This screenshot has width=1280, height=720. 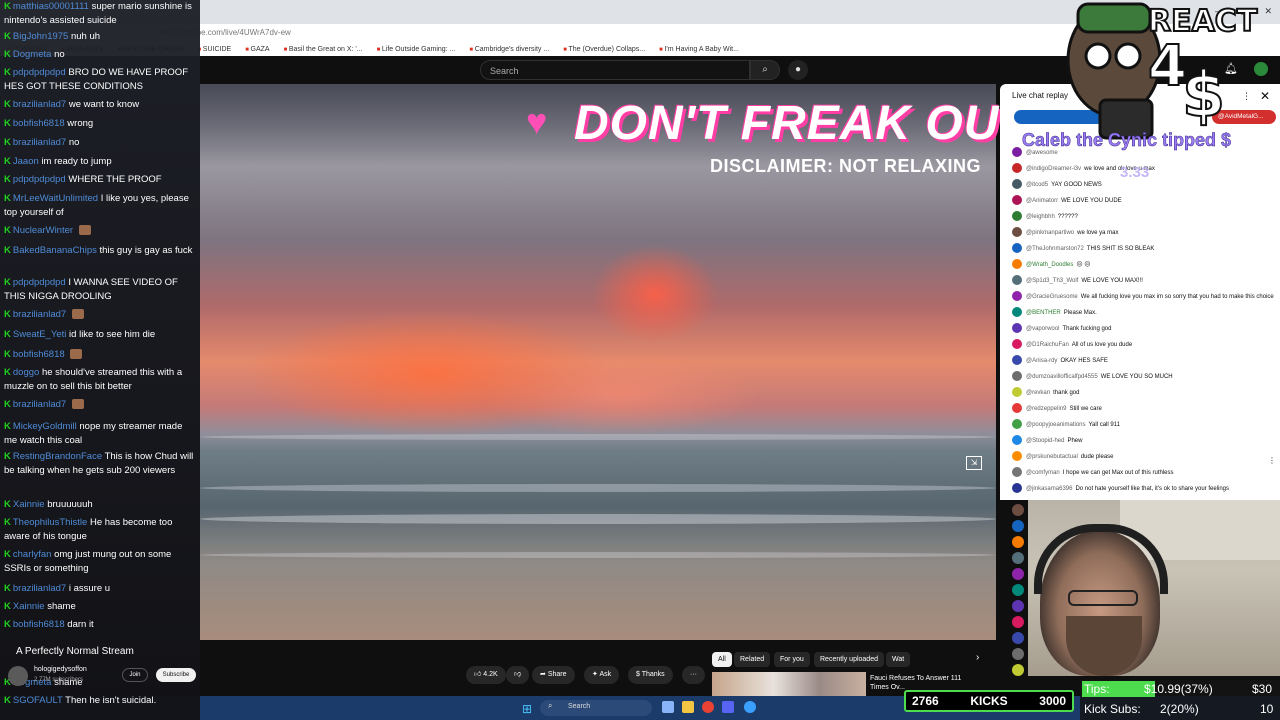 I want to click on chat-username: @comfyman, so click(x=1043, y=473).